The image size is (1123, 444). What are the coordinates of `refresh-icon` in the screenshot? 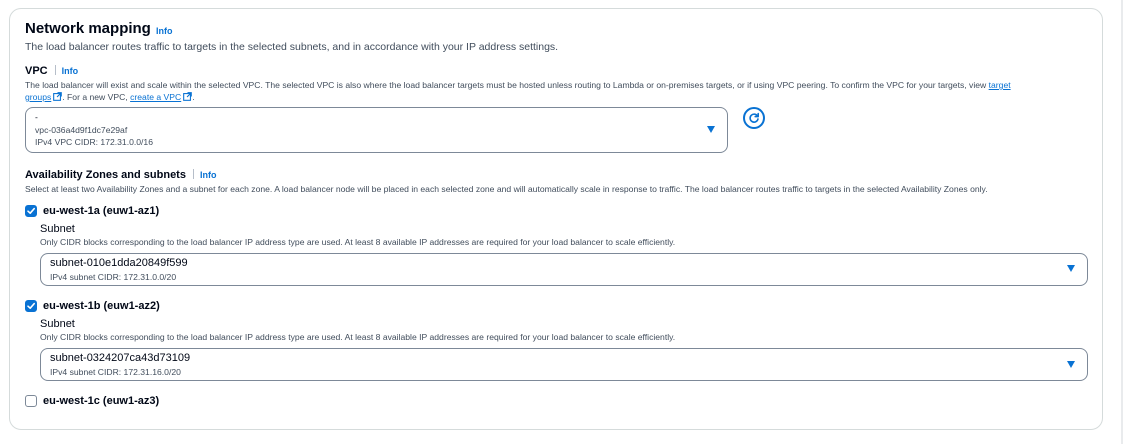 It's located at (754, 117).